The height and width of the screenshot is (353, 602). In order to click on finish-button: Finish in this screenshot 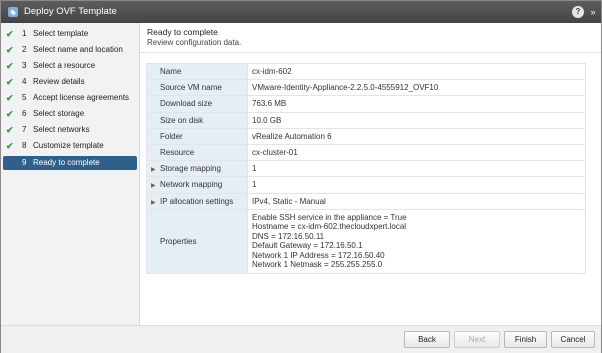, I will do `click(525, 339)`.